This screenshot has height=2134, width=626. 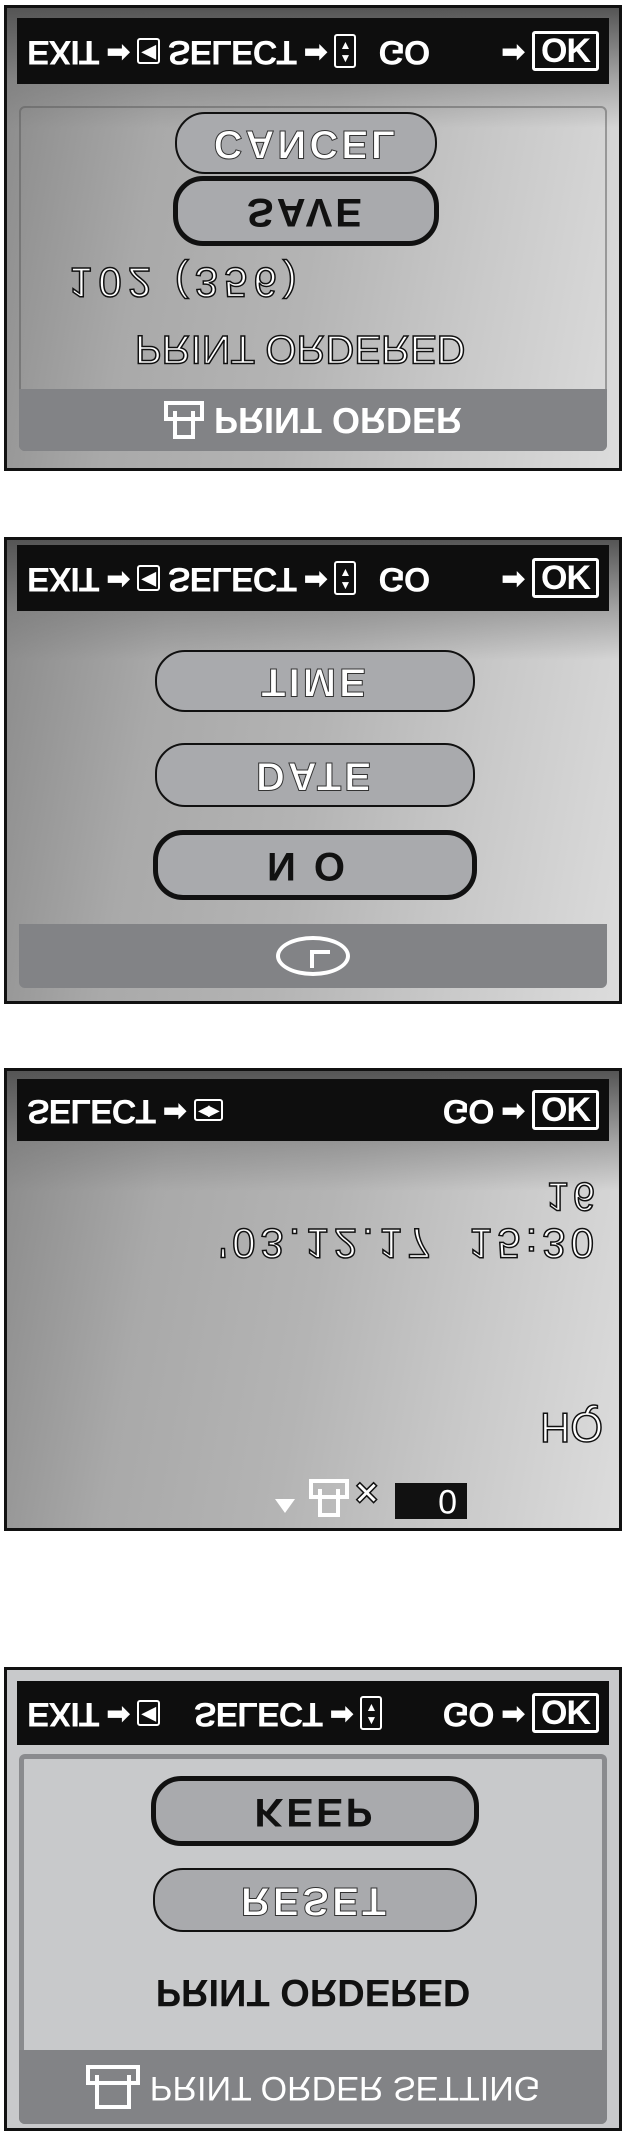 What do you see at coordinates (408, 1243) in the screenshot?
I see `datetime: '03.12.17 15:30` at bounding box center [408, 1243].